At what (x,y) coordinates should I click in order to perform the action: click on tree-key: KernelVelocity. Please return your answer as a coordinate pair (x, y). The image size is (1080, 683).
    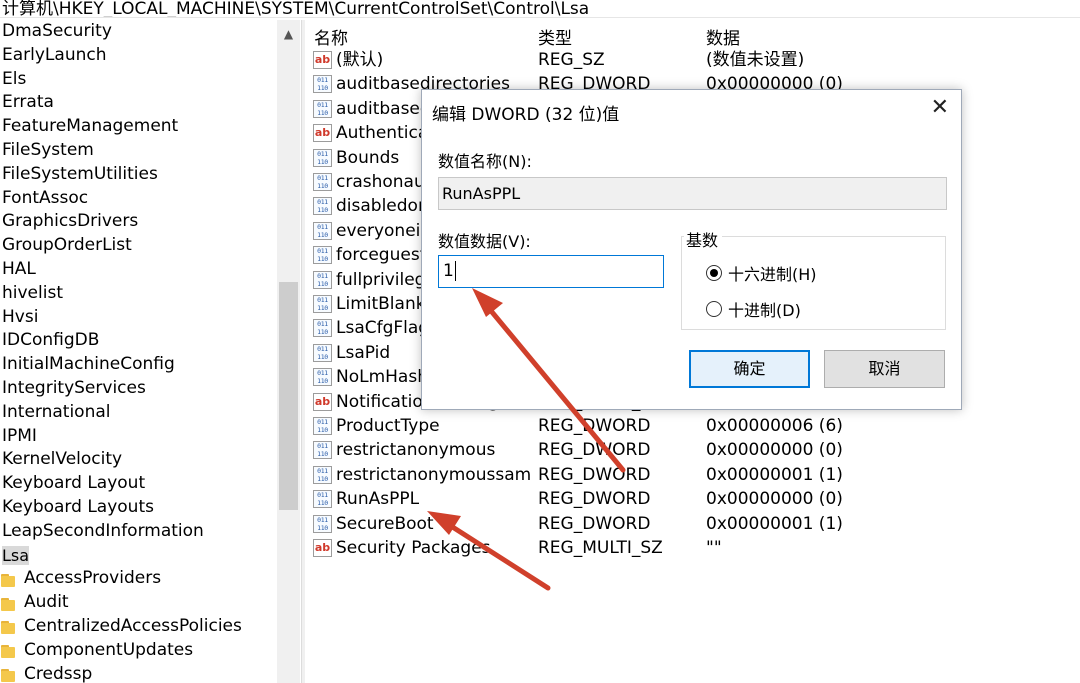
    Looking at the image, I should click on (138, 460).